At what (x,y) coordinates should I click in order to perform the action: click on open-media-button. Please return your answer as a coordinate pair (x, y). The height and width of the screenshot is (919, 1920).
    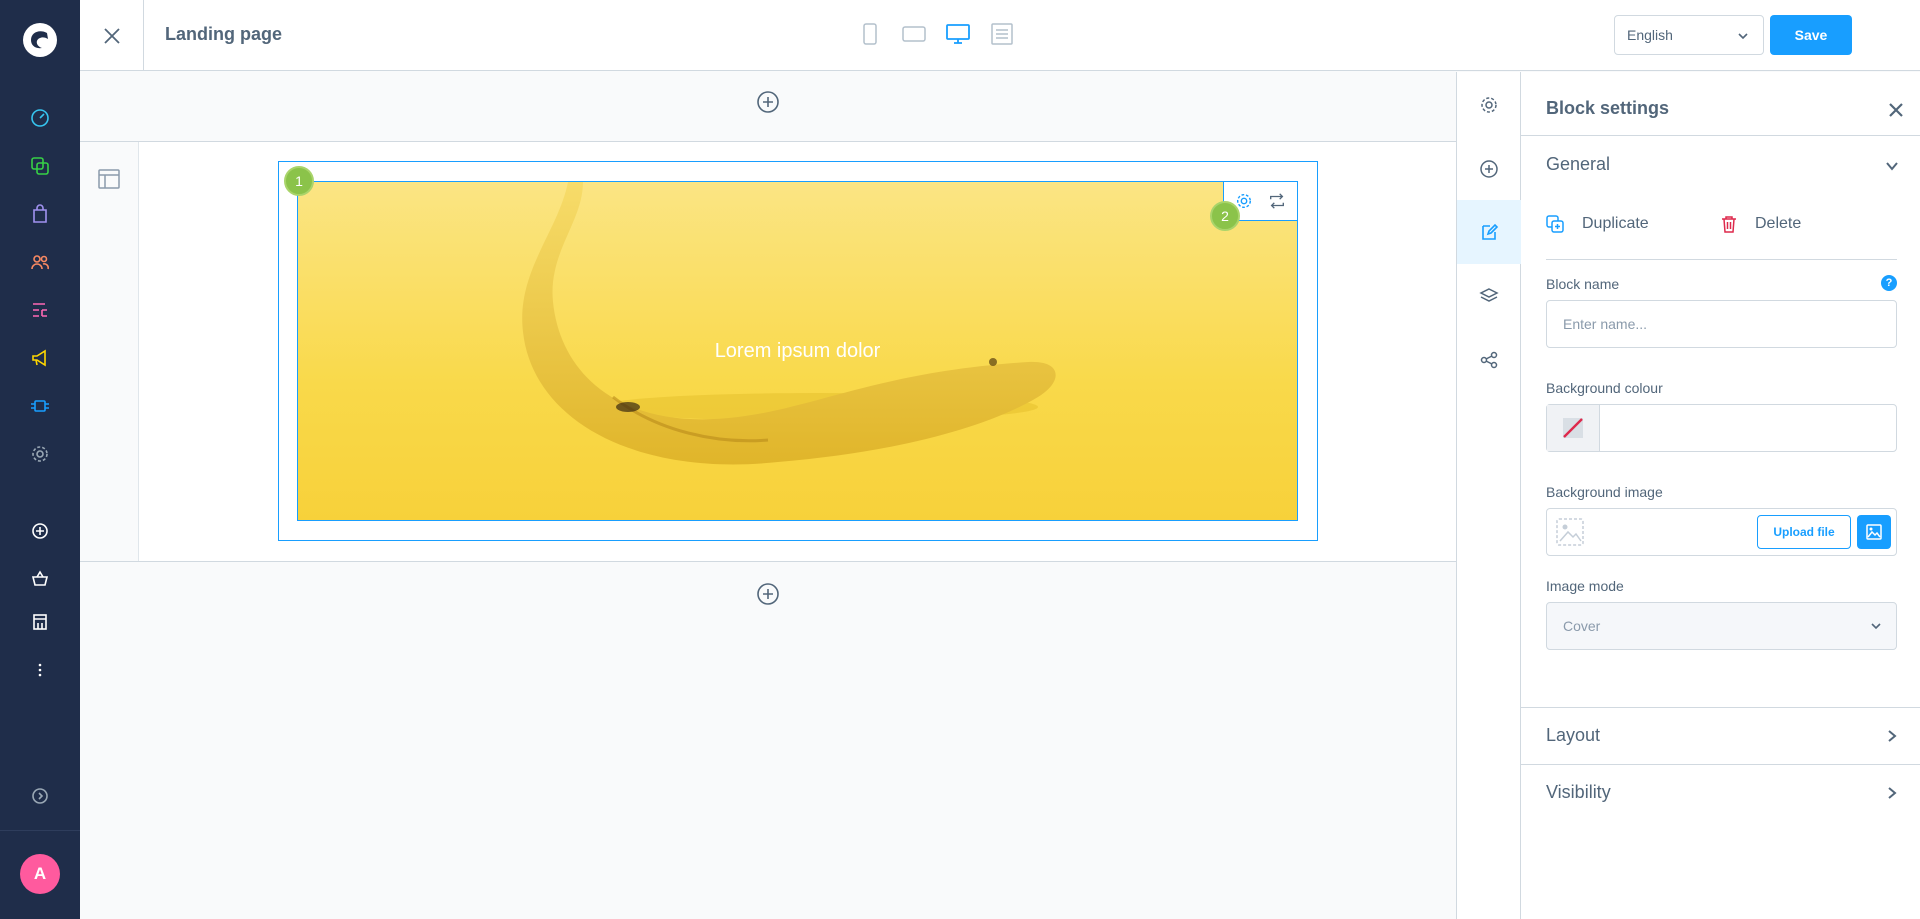
    Looking at the image, I should click on (1874, 532).